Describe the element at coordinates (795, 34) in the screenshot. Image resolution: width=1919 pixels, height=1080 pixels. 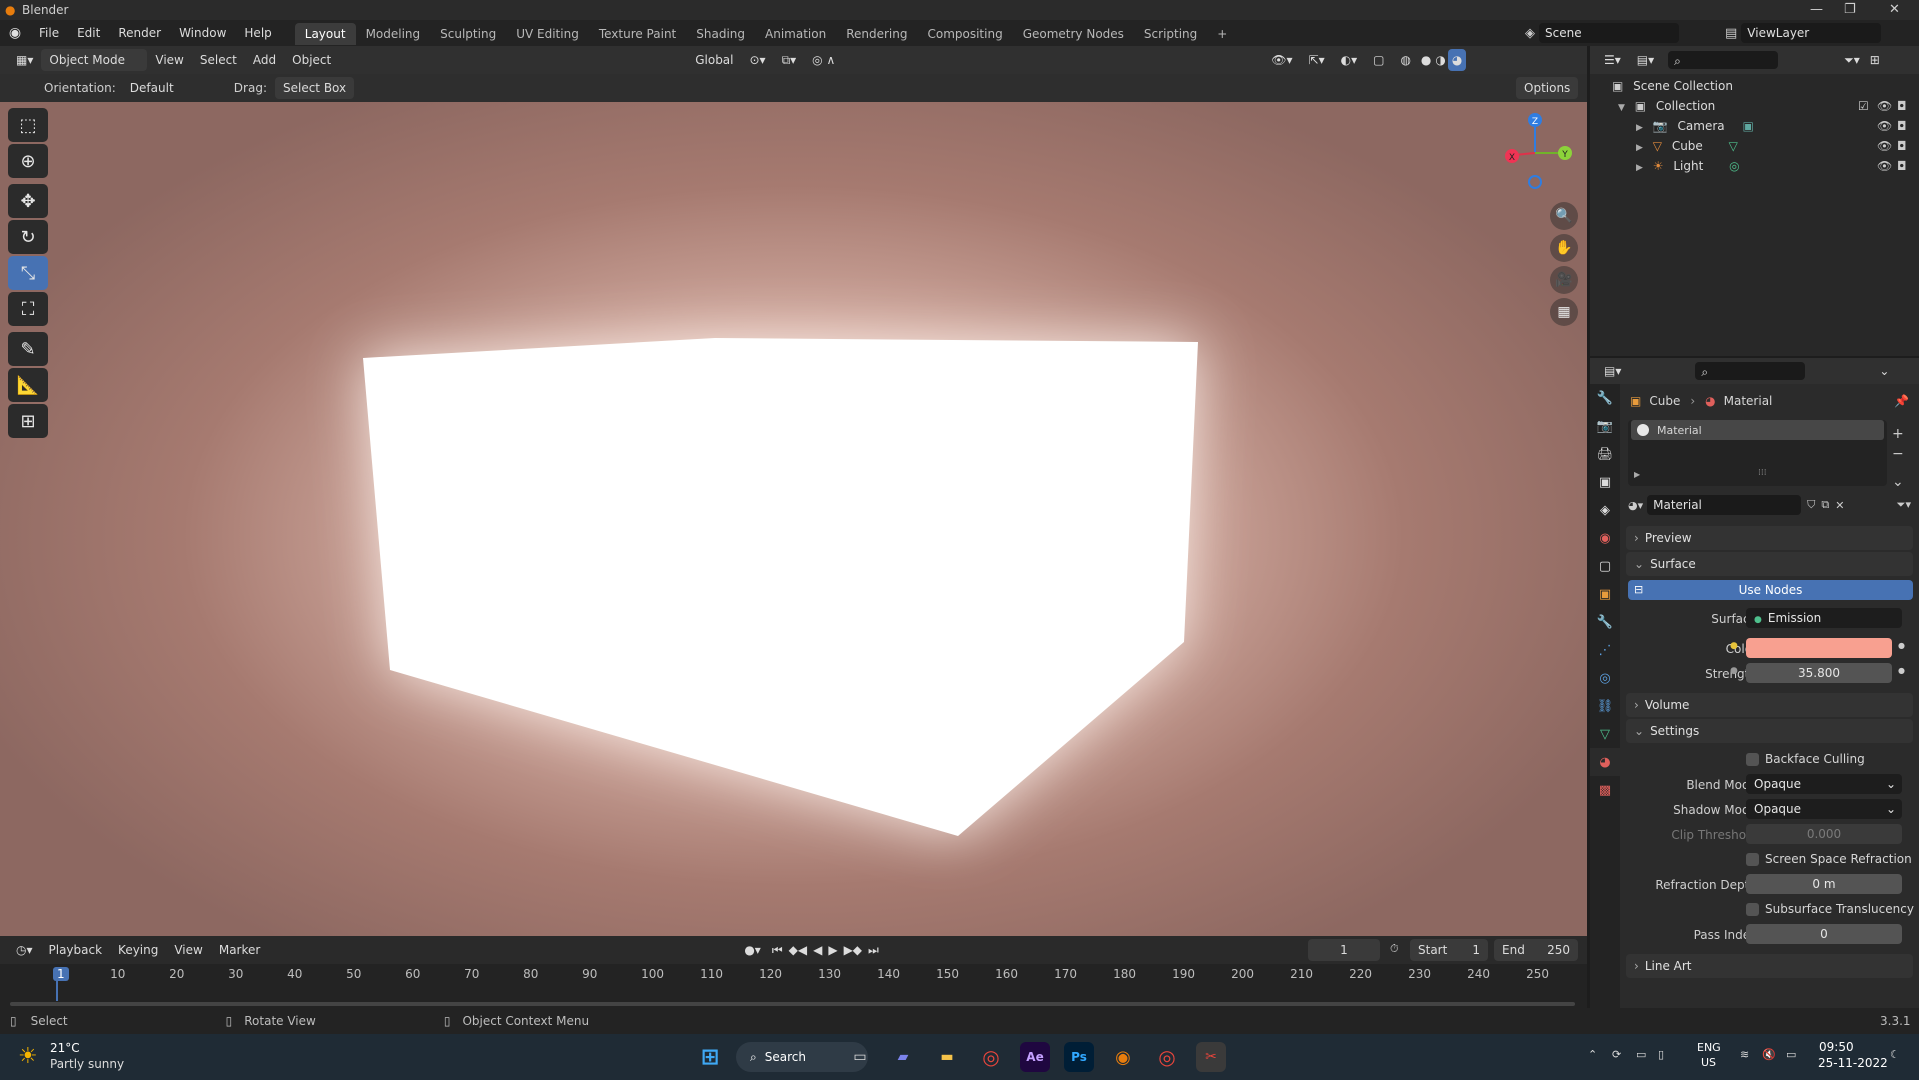
I see `tab-animation: Animation` at that location.